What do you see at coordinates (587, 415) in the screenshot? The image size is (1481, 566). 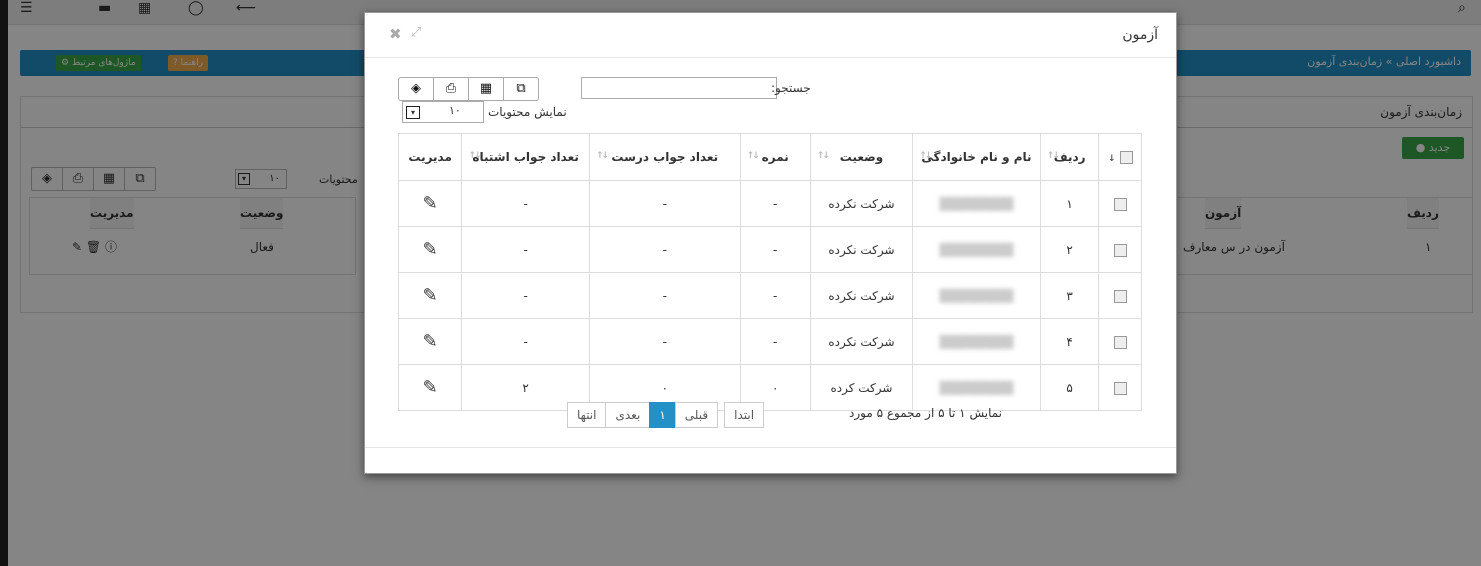 I see `page-last: انتها` at bounding box center [587, 415].